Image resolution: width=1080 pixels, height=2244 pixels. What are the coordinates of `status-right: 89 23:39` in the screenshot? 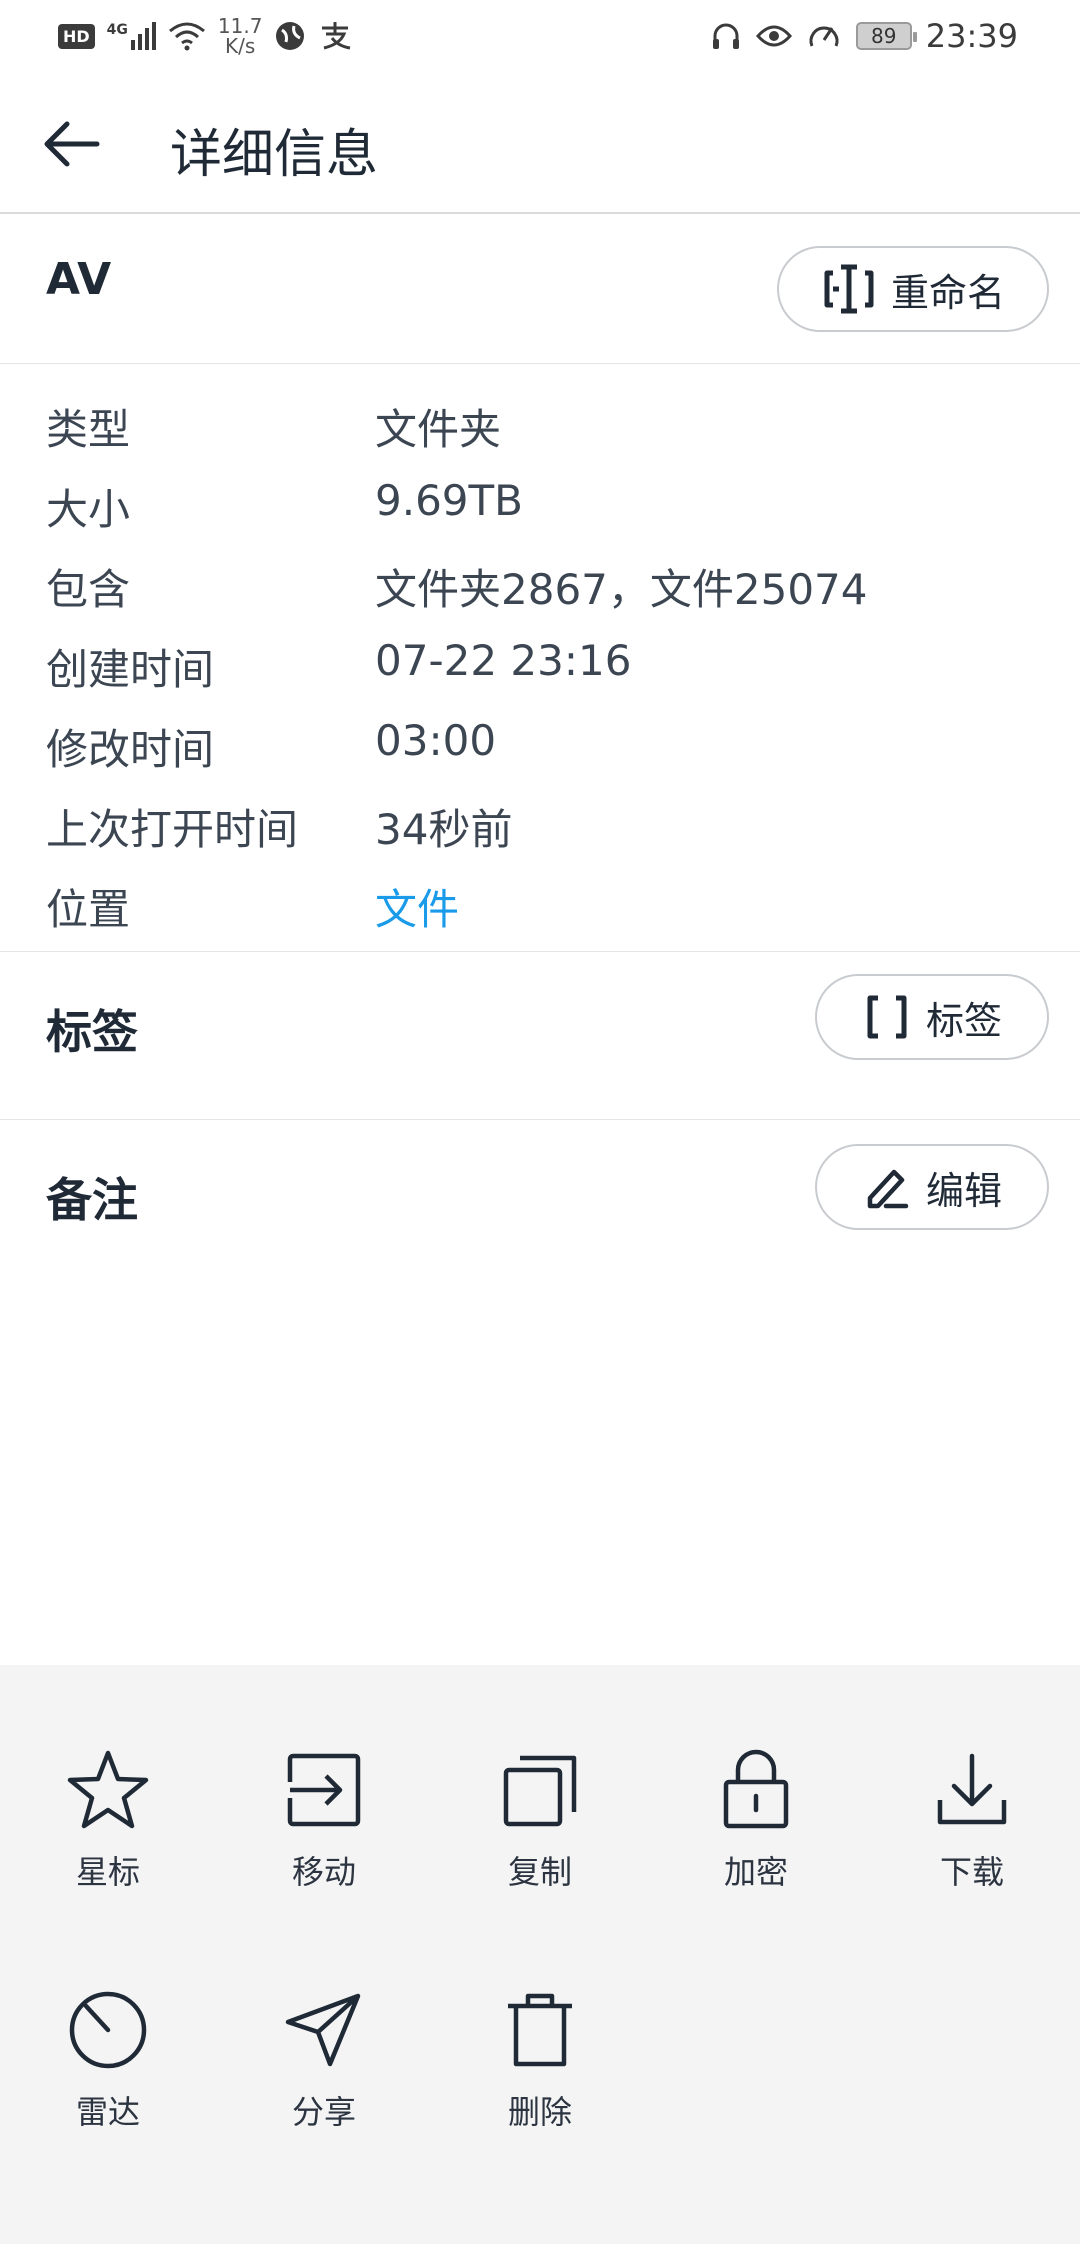 It's located at (864, 36).